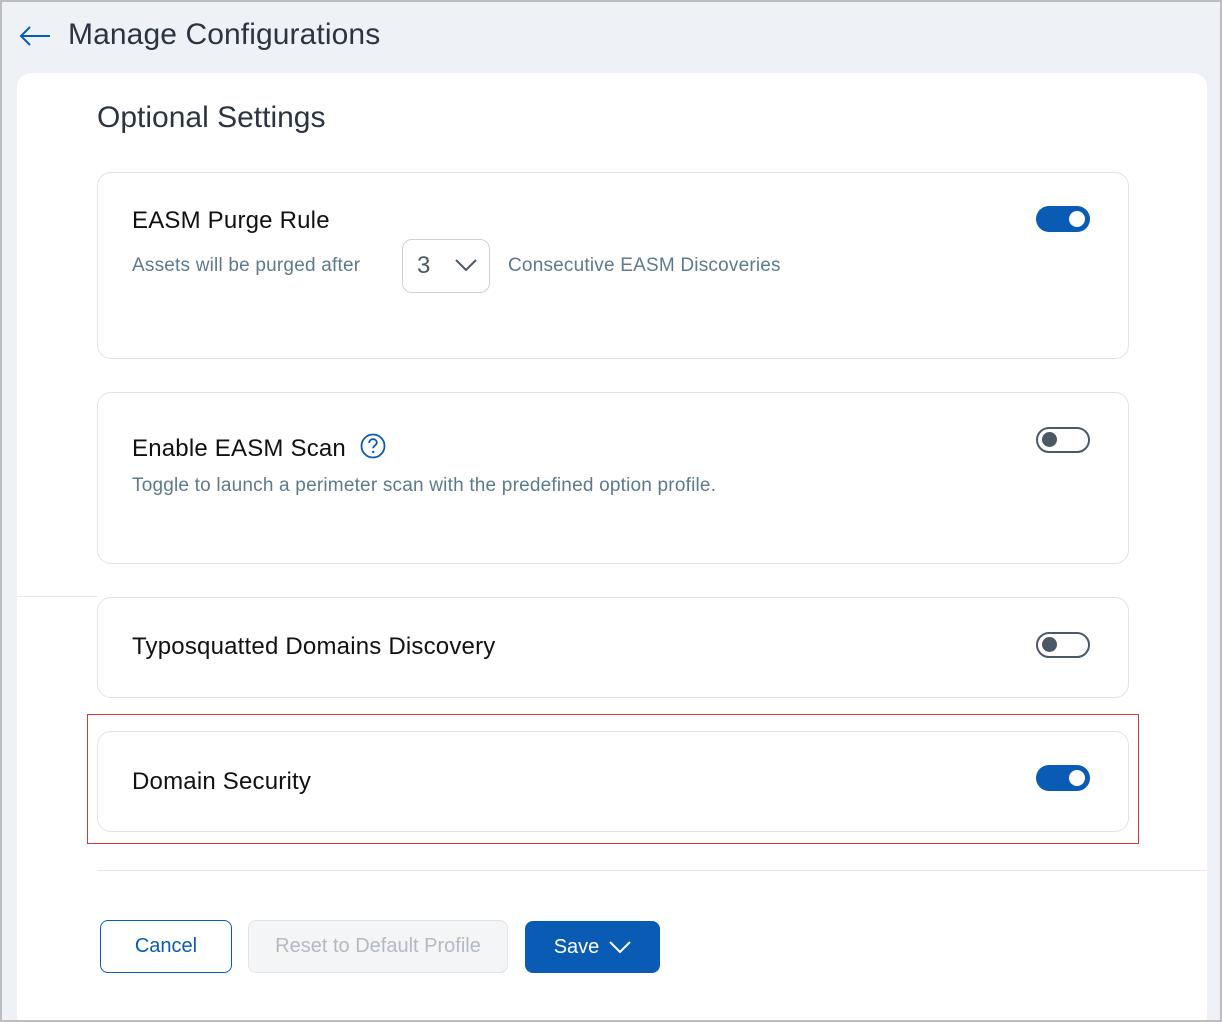 Image resolution: width=1222 pixels, height=1022 pixels. I want to click on purge-rule-desc-prefix: Assets will be purged after, so click(246, 265).